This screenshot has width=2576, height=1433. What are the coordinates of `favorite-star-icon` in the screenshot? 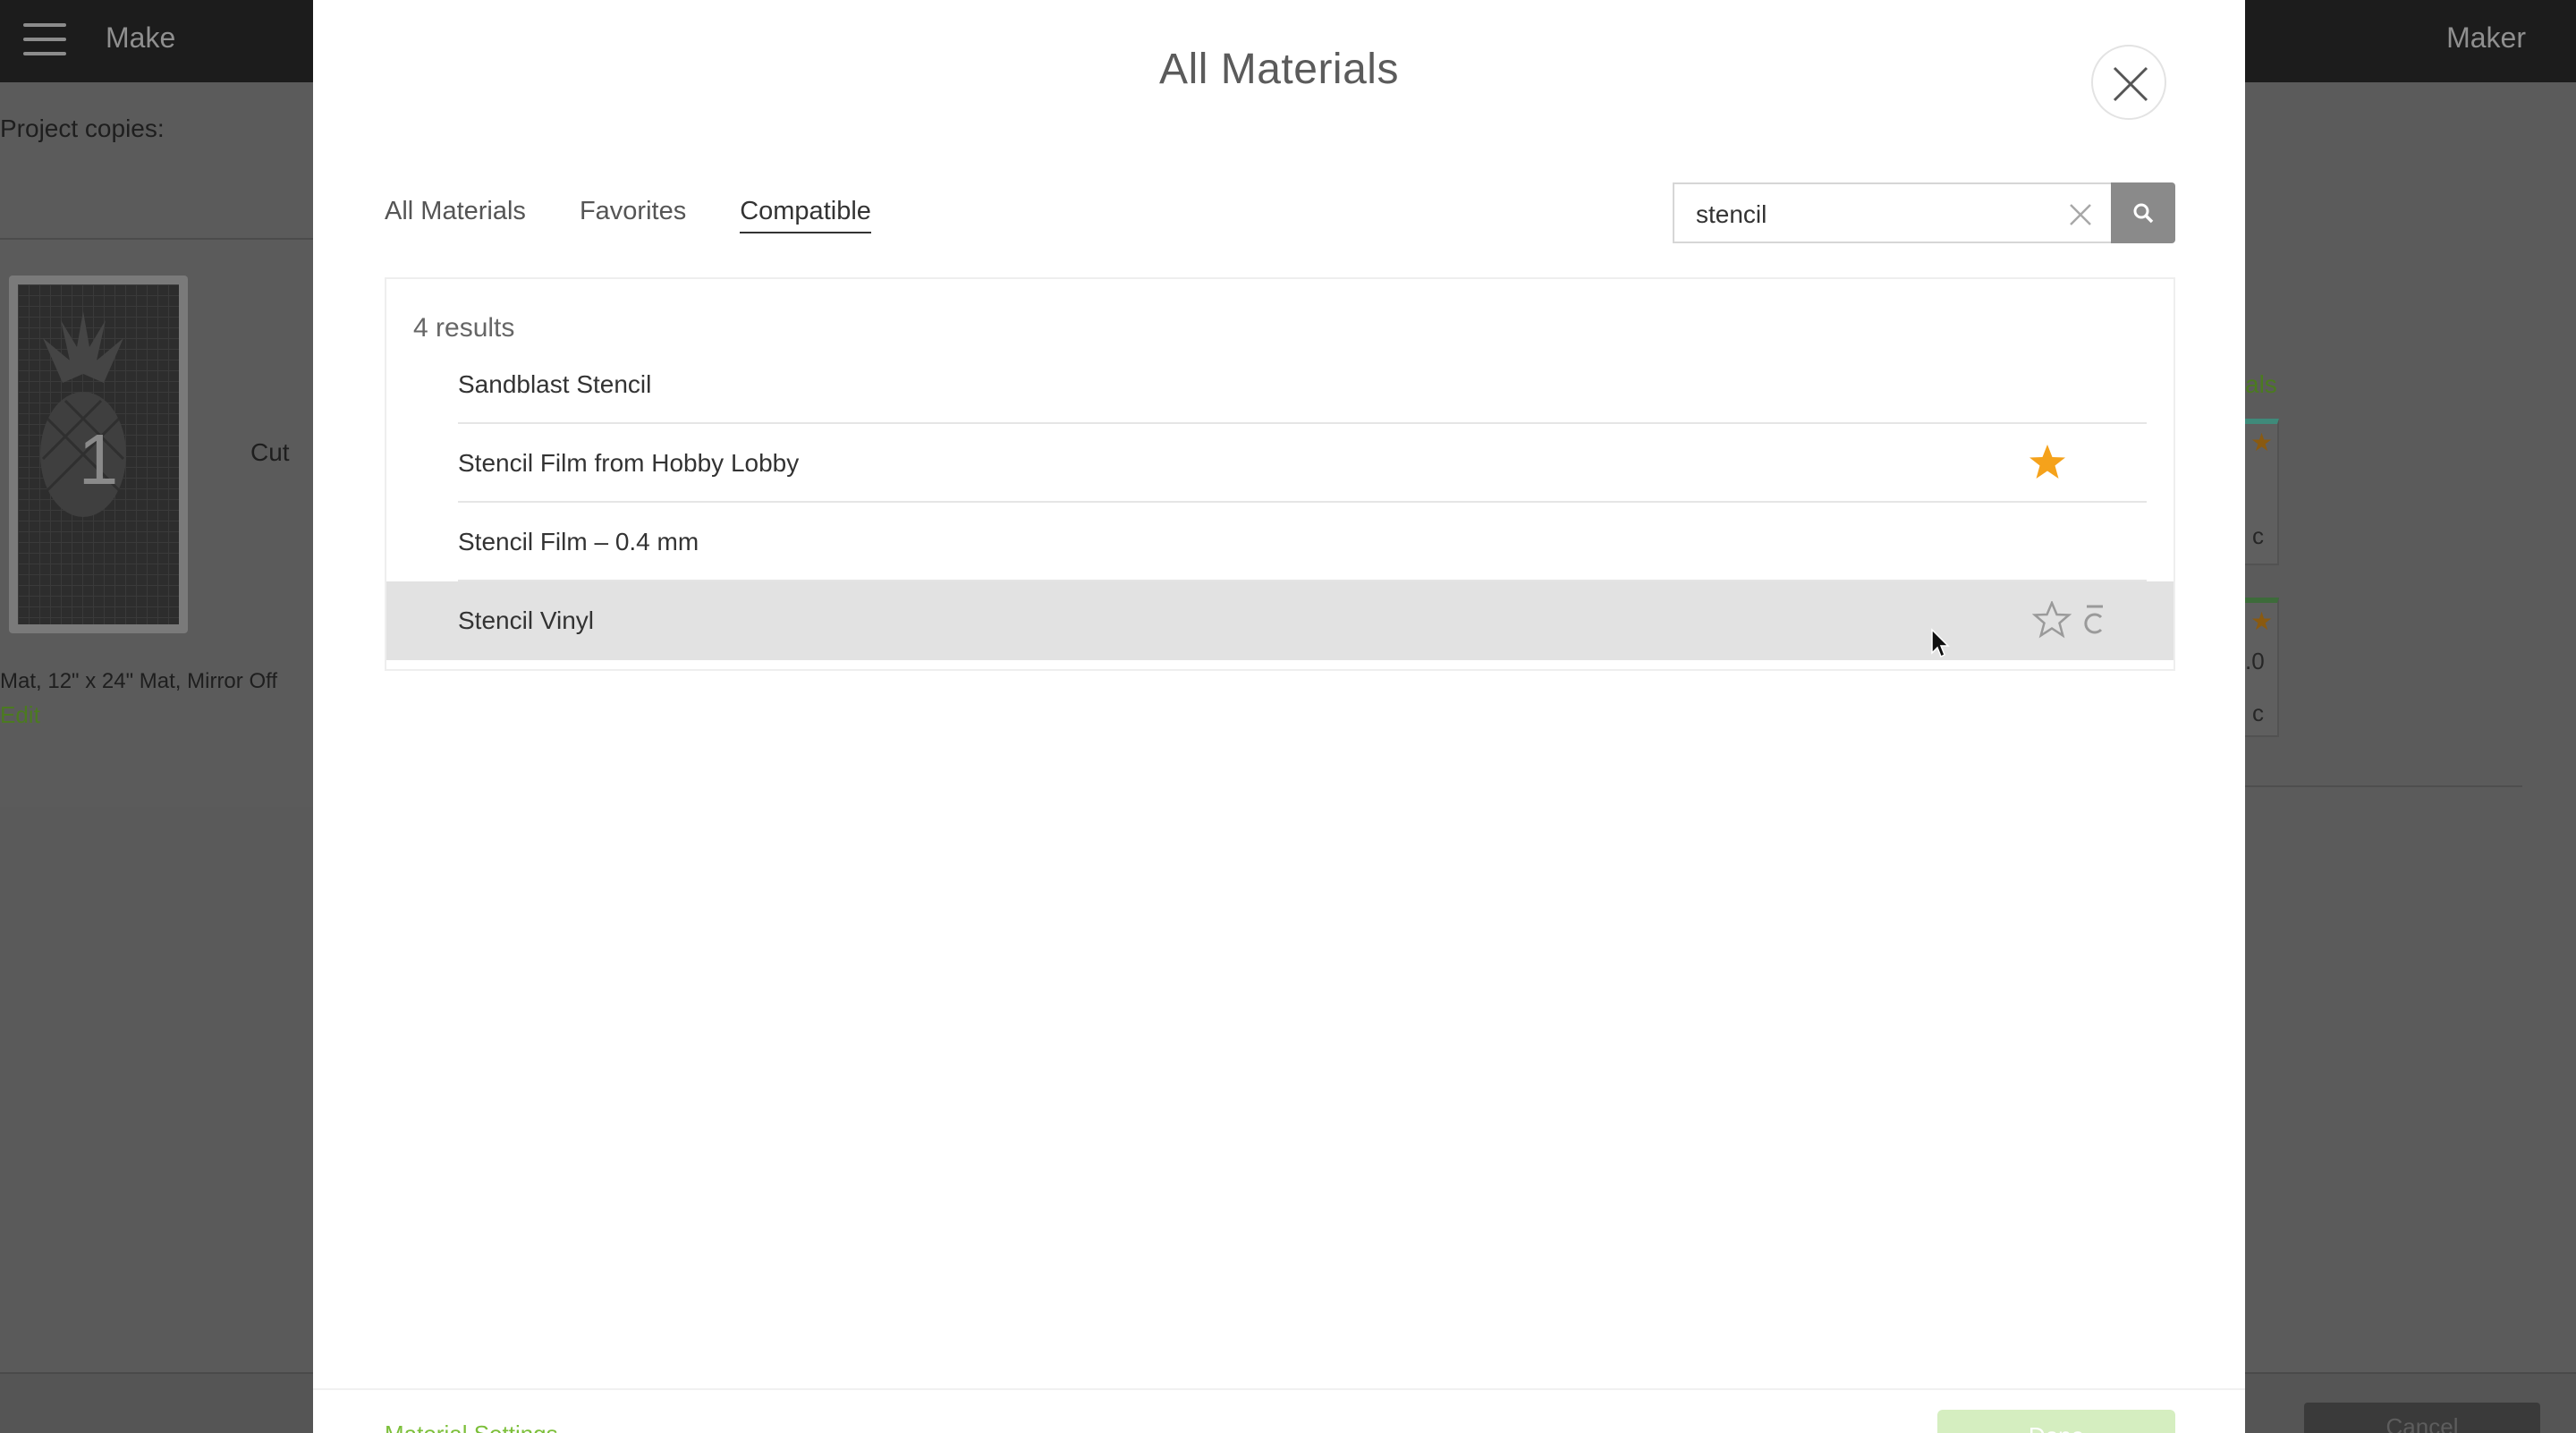 It's located at (2047, 462).